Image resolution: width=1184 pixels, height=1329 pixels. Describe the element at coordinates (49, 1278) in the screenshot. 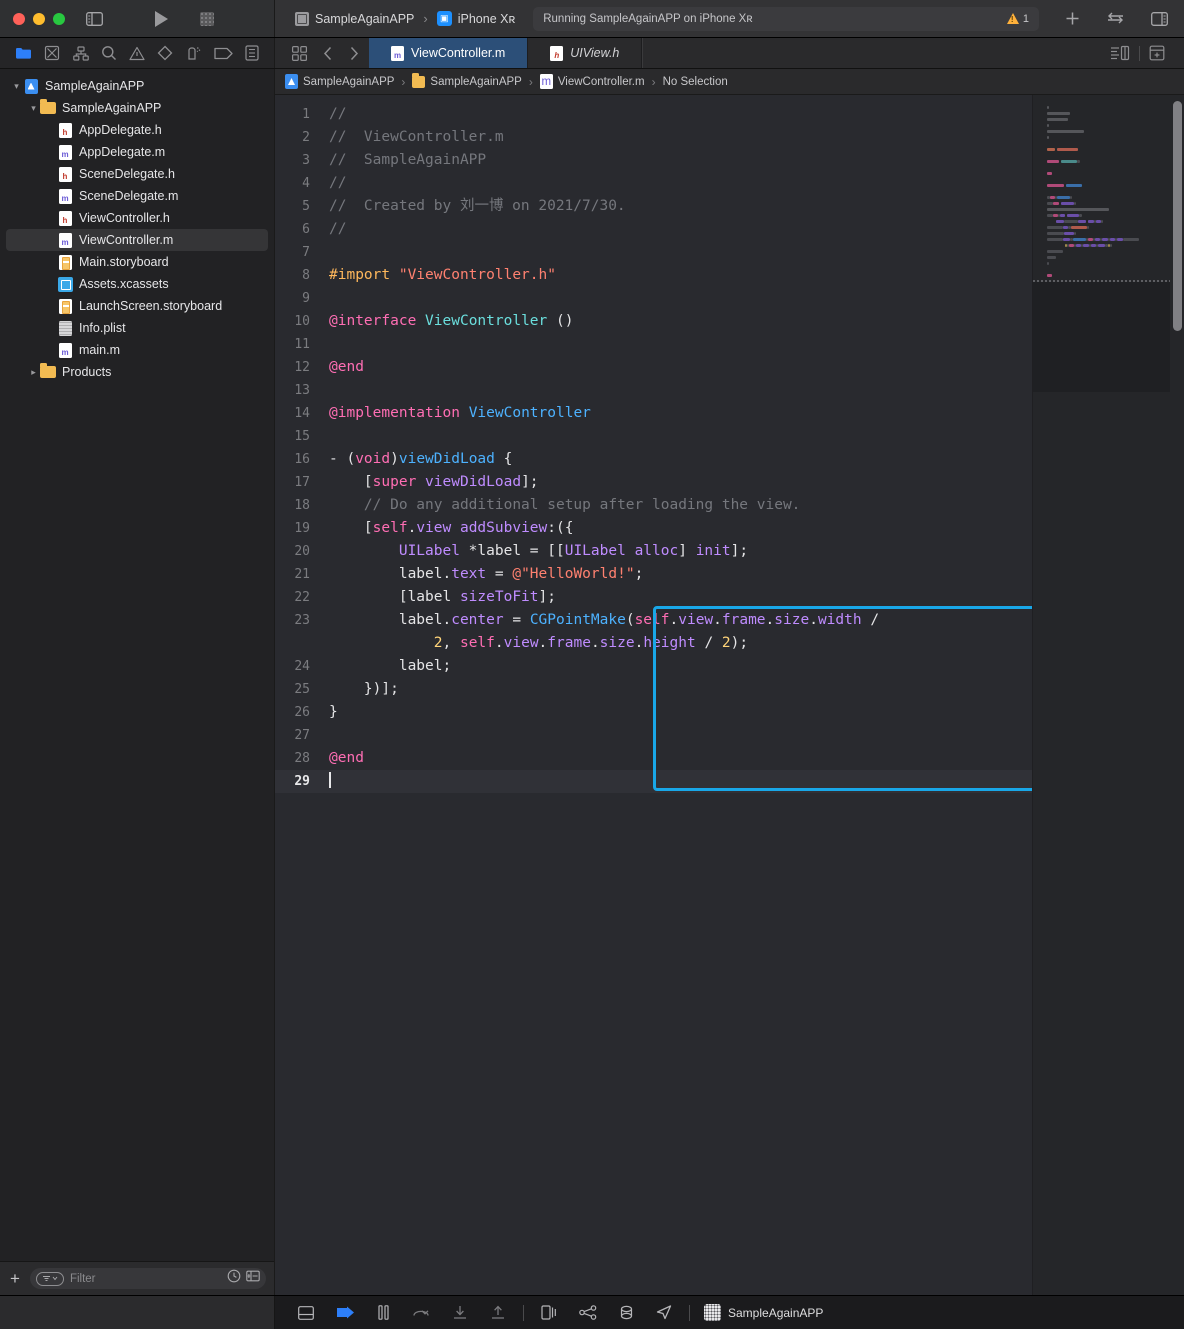

I see `filter-toggle-icon` at that location.